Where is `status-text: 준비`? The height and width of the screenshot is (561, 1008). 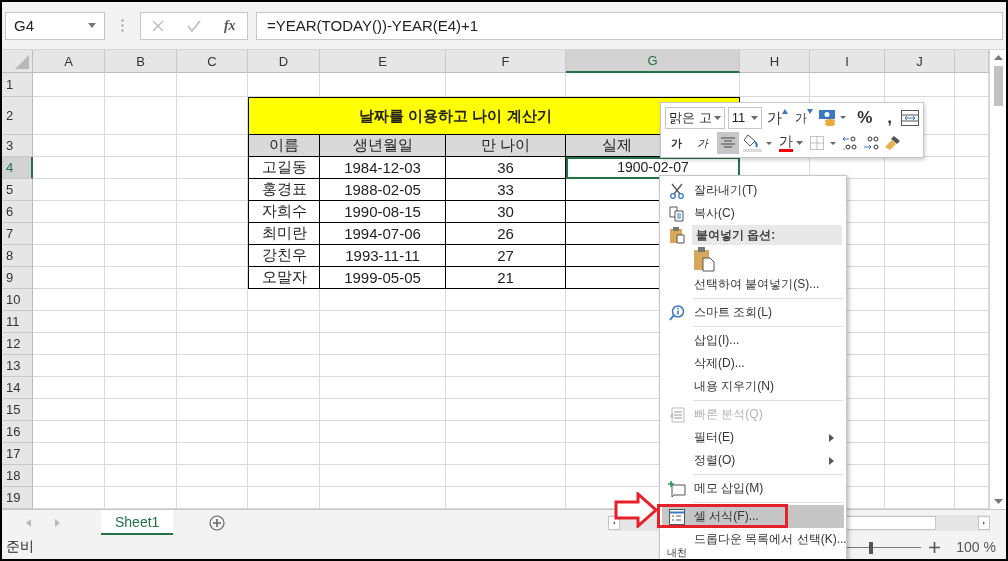 status-text: 준비 is located at coordinates (20, 547).